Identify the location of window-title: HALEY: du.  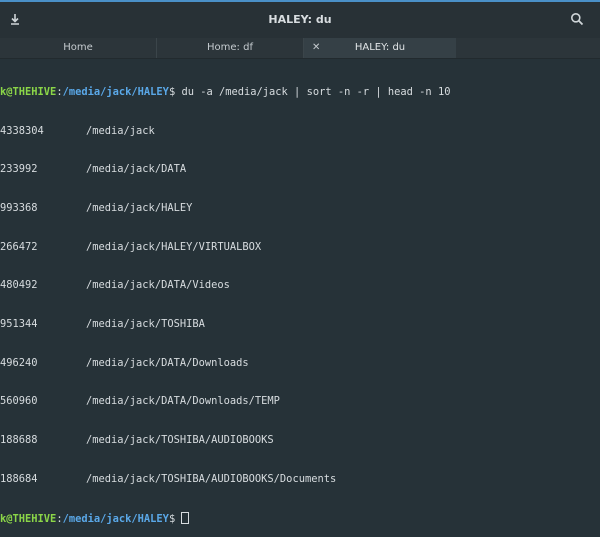
(300, 19).